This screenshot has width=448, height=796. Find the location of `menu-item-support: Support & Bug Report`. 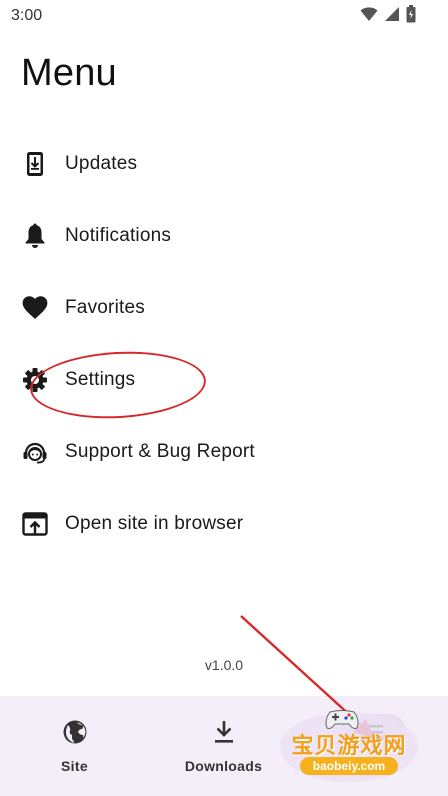

menu-item-support: Support & Bug Report is located at coordinates (224, 452).